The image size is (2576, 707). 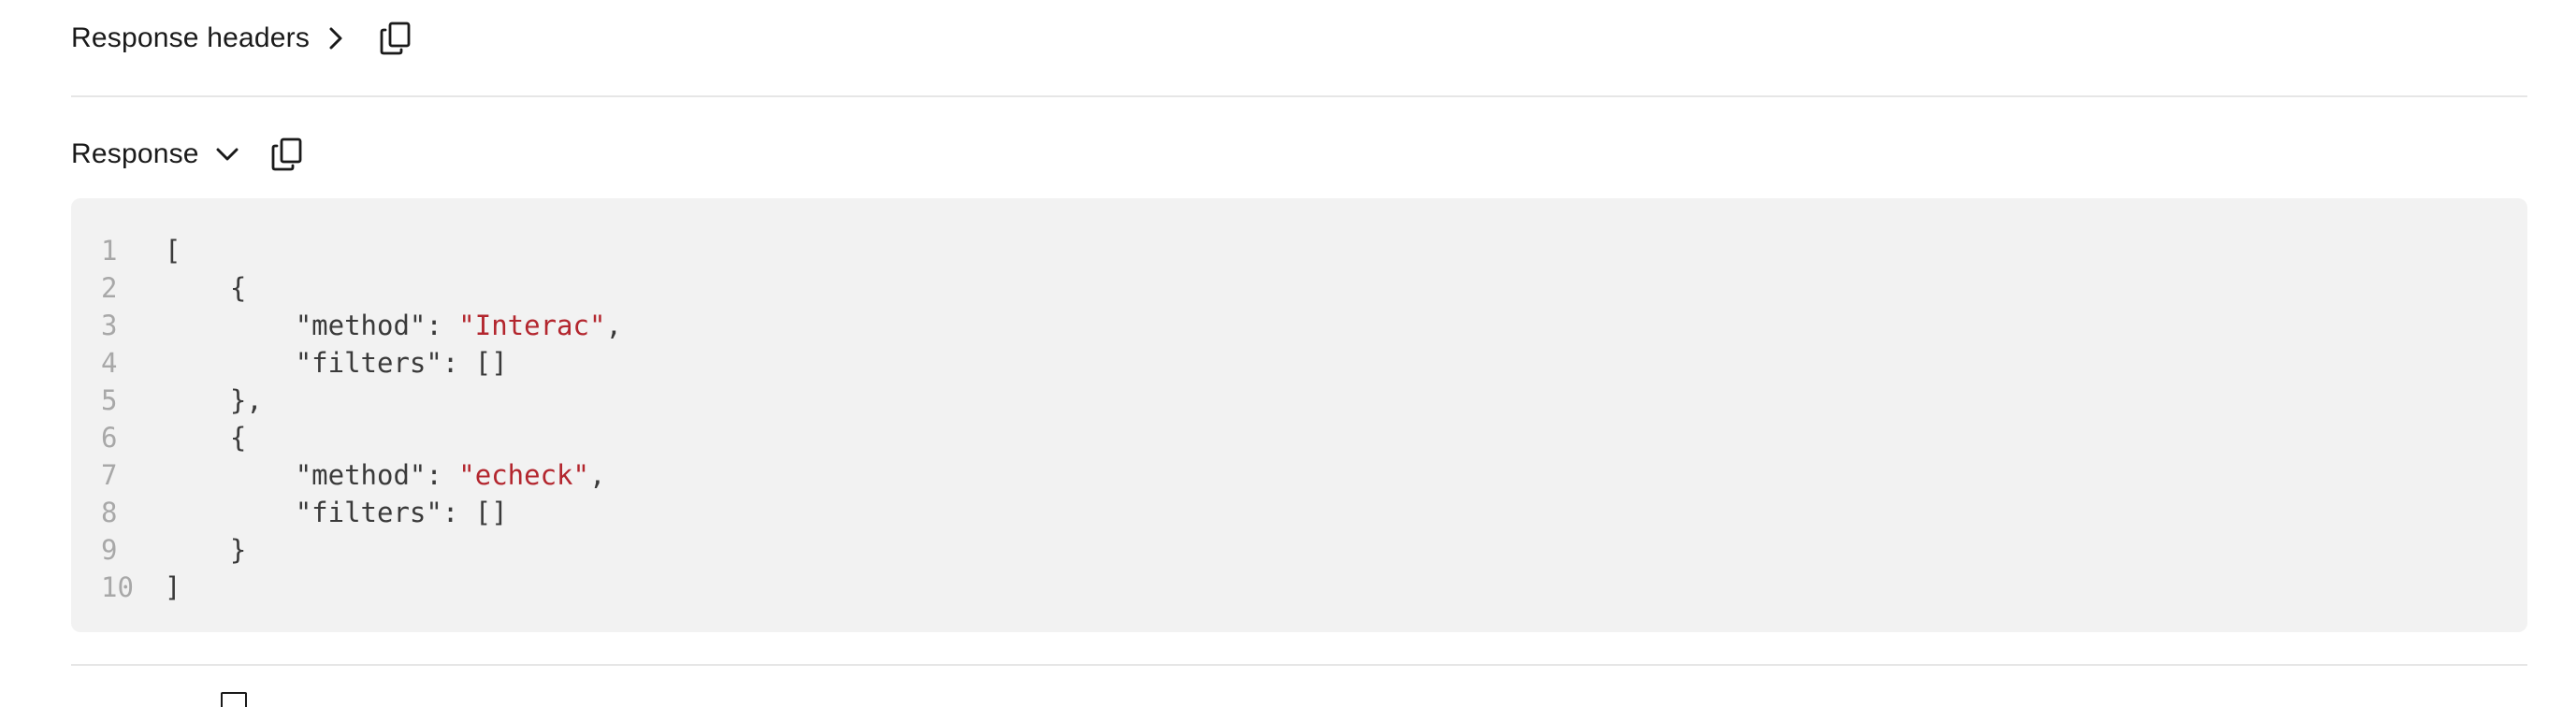 I want to click on code-line: 2 {, so click(x=1299, y=288).